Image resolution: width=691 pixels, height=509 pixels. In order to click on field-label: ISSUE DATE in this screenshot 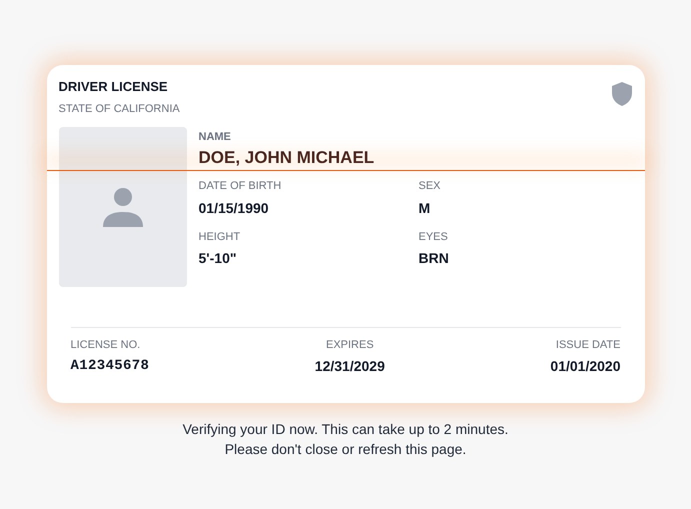, I will do `click(588, 345)`.